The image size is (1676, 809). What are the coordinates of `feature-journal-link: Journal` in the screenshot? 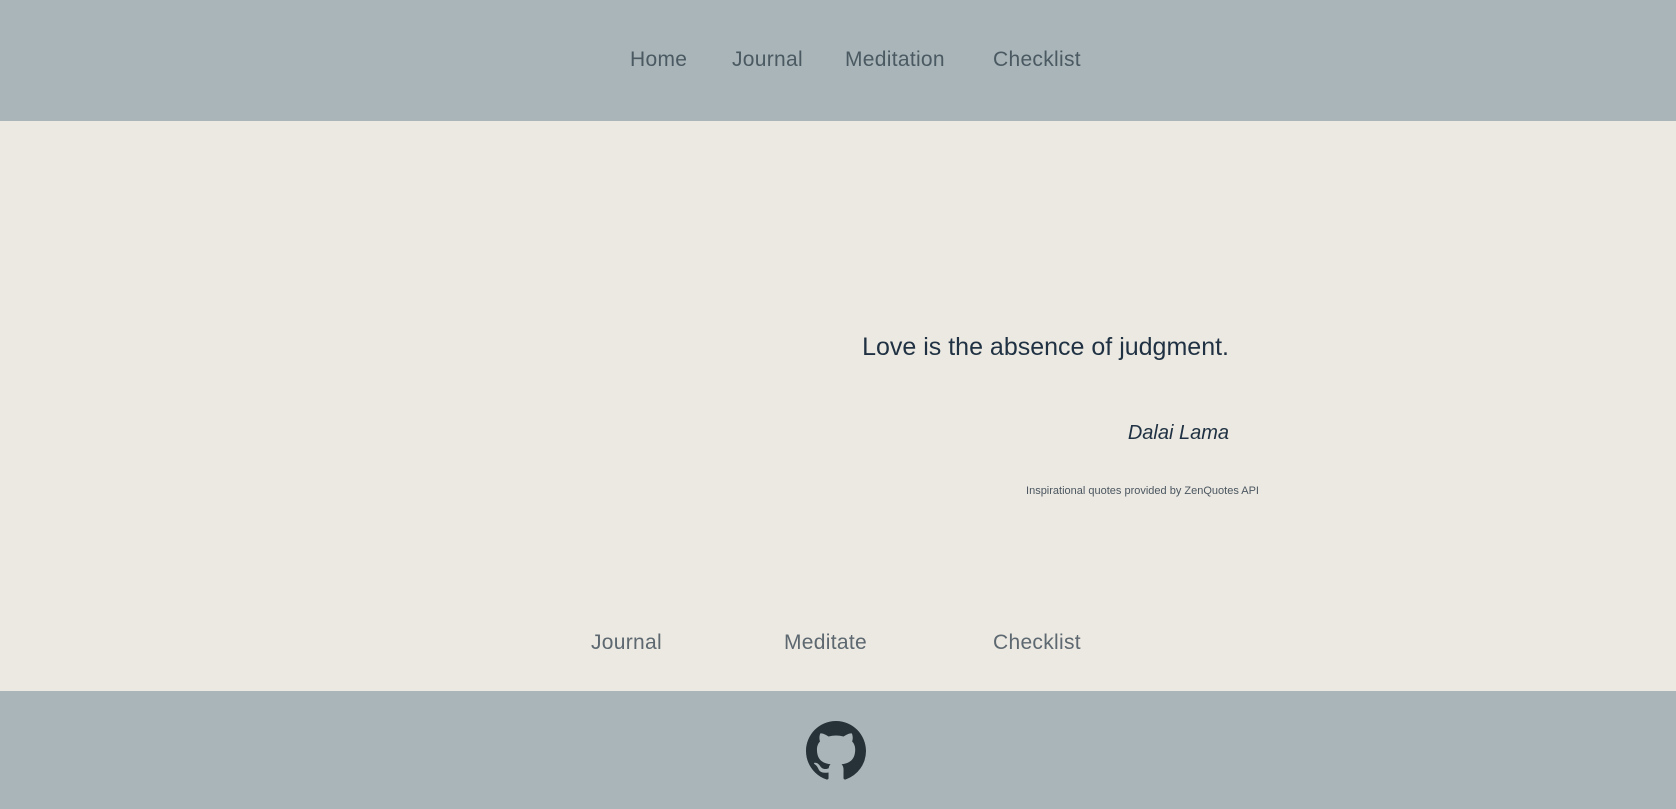 It's located at (626, 643).